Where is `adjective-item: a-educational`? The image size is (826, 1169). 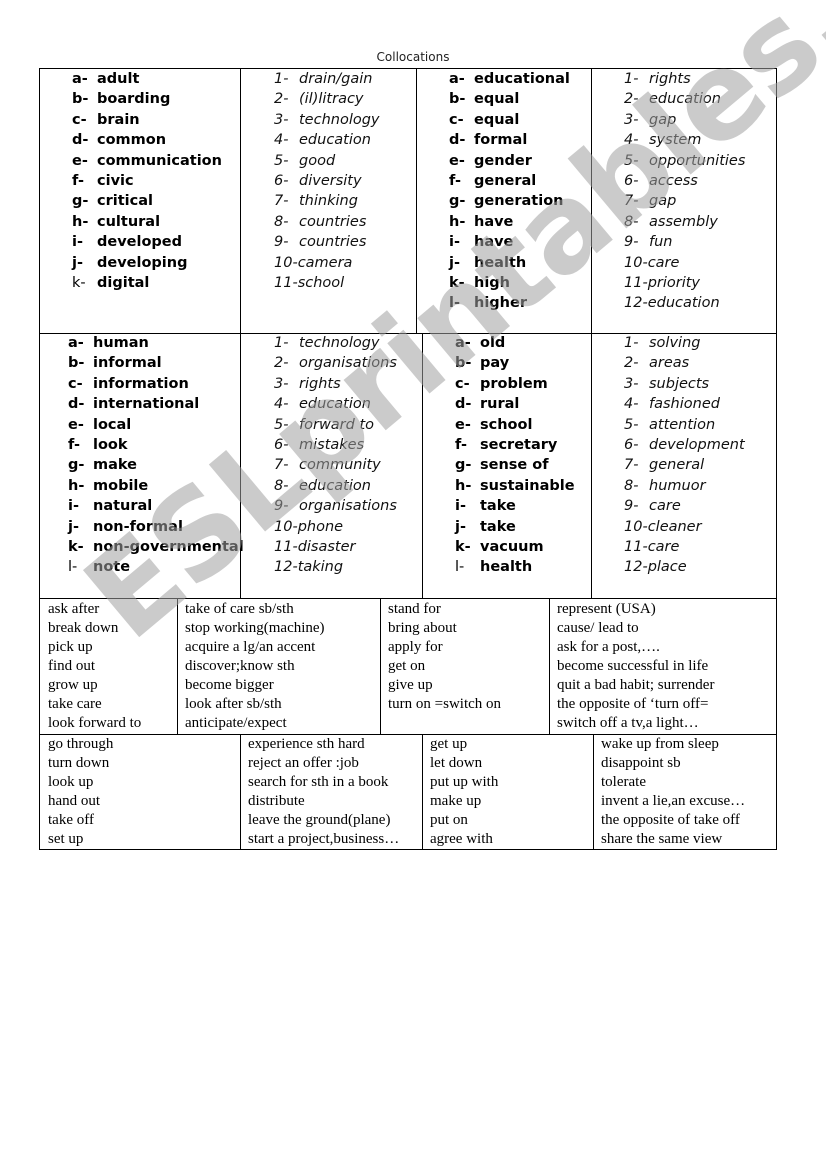 adjective-item: a-educational is located at coordinates (509, 79).